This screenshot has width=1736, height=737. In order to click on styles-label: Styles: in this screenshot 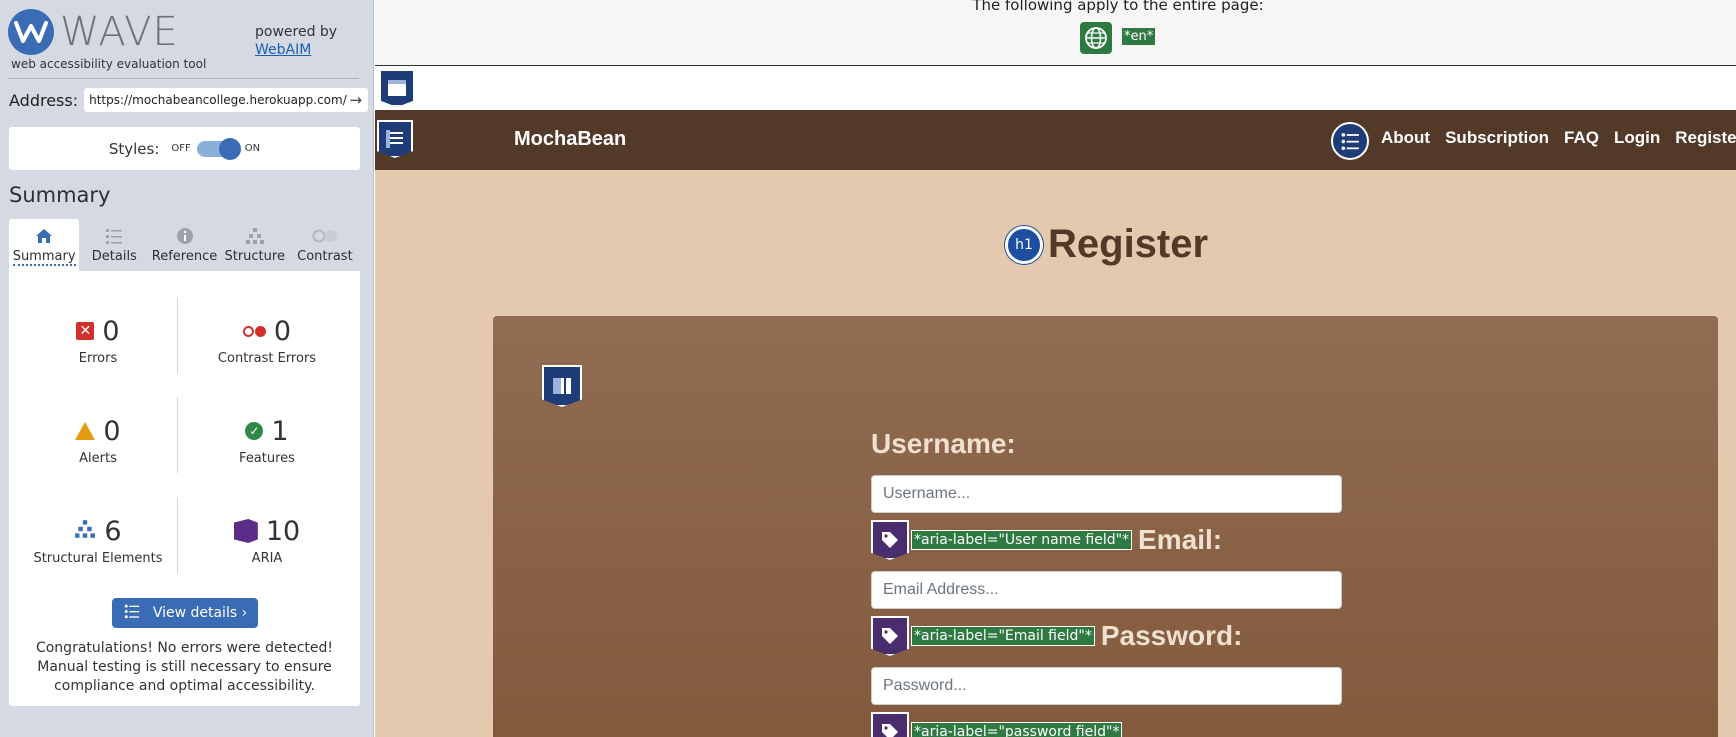, I will do `click(134, 148)`.